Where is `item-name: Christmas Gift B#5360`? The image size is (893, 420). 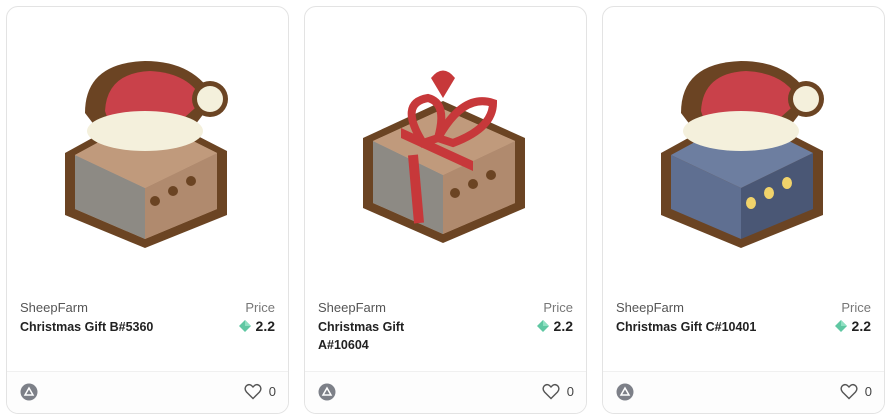
item-name: Christmas Gift B#5360 is located at coordinates (120, 327).